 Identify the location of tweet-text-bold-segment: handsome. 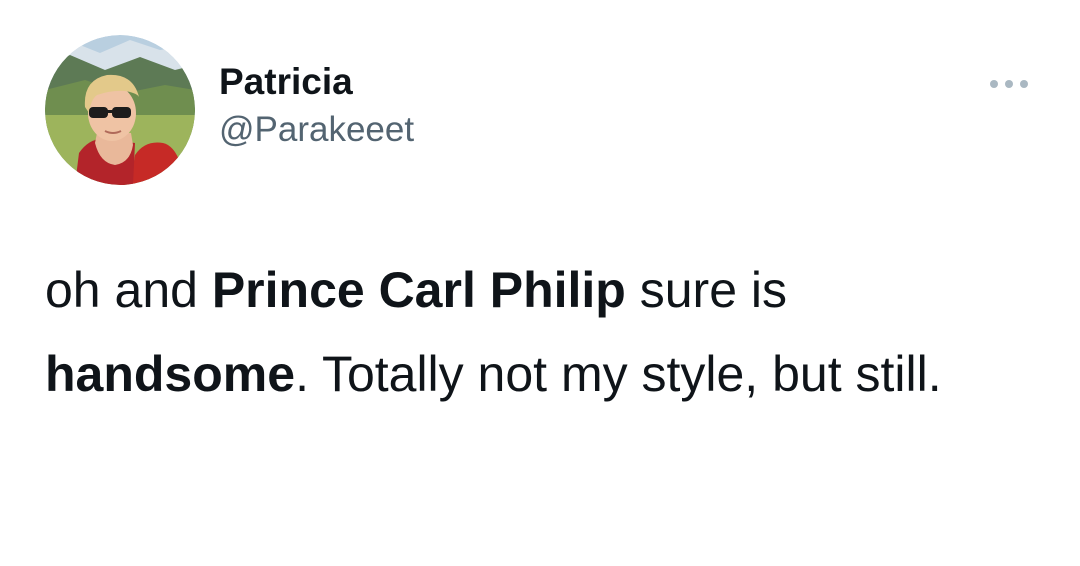
(170, 374).